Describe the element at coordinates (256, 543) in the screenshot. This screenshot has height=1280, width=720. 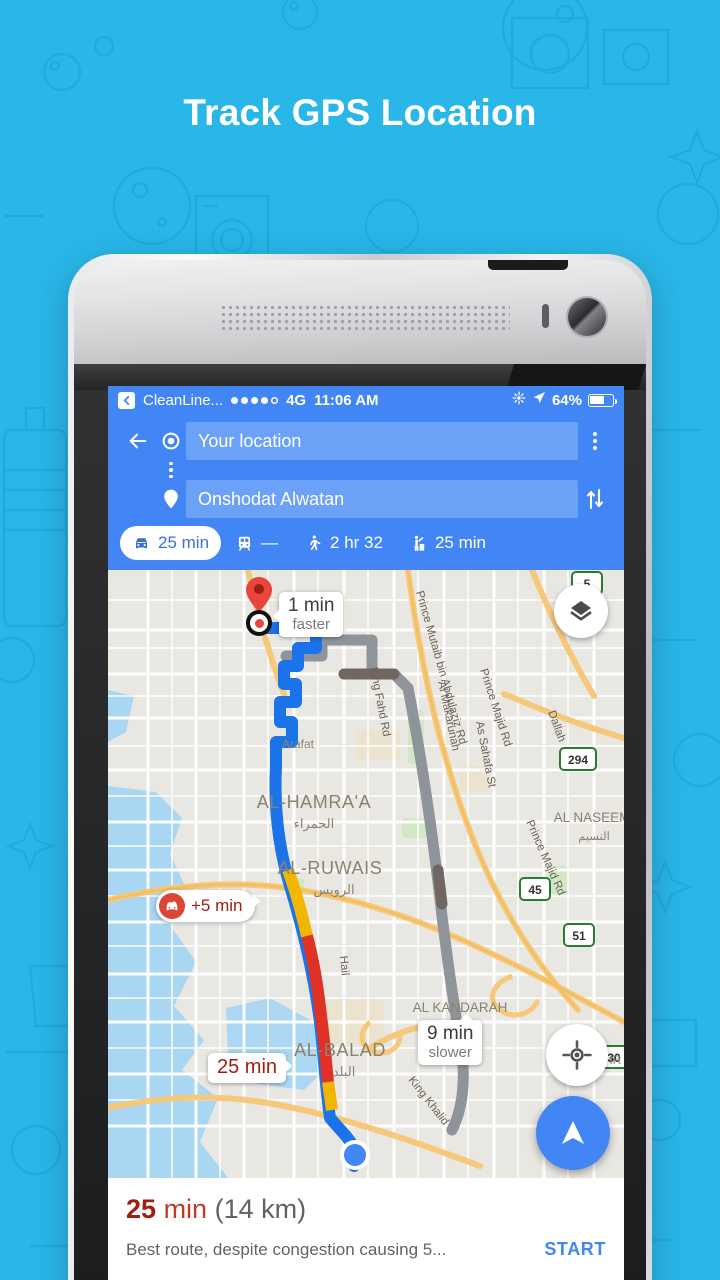
I see `travel-mode-transit: —` at that location.